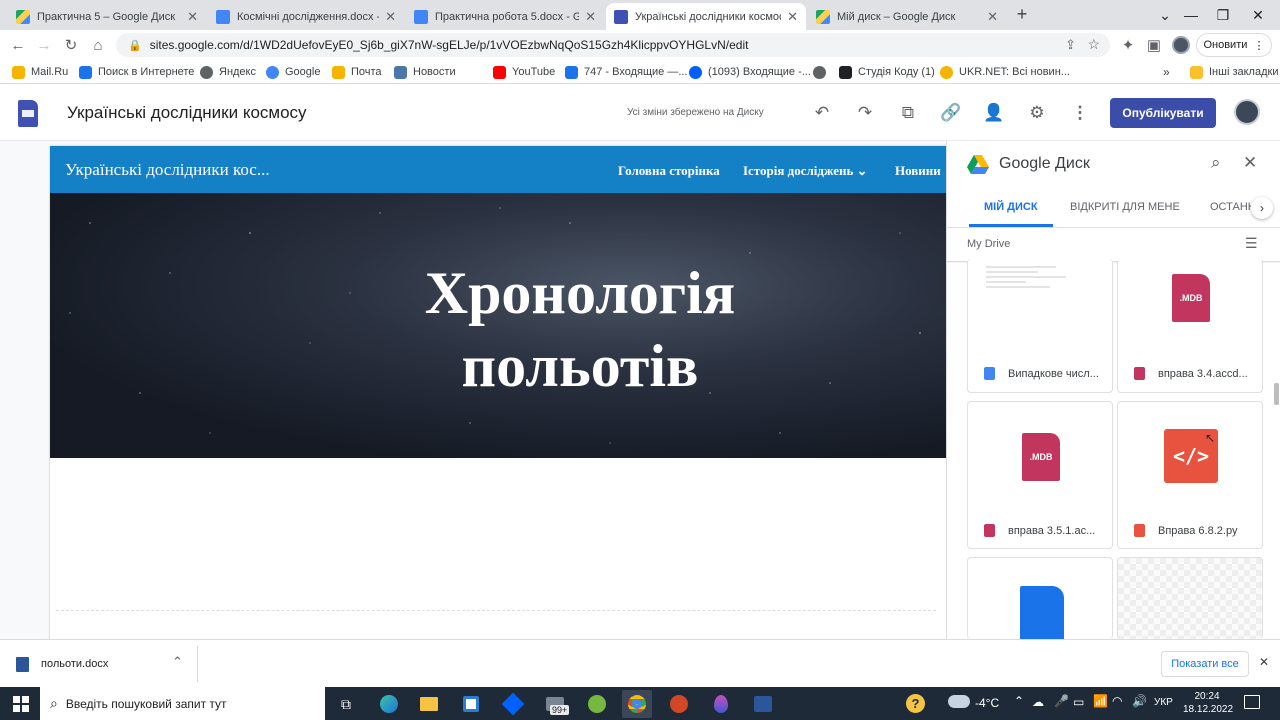  I want to click on publish-button: Опублікувати, so click(1163, 113).